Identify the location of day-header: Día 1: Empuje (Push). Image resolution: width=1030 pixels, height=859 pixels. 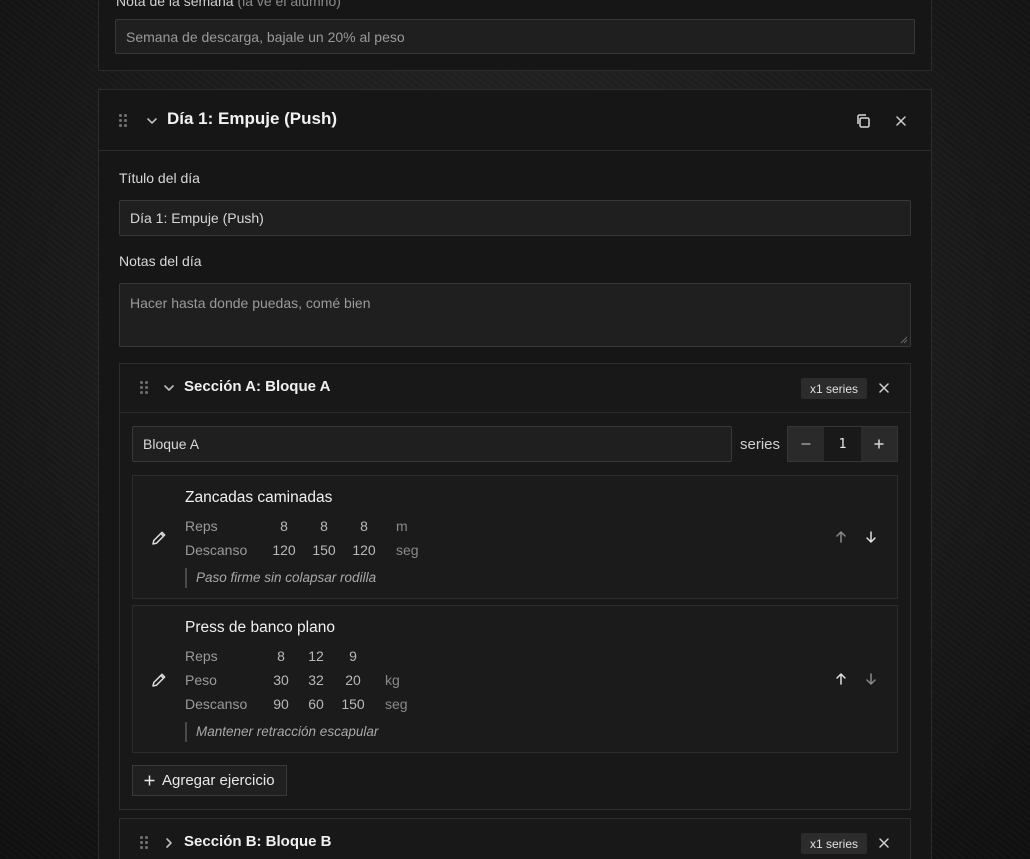
(515, 120).